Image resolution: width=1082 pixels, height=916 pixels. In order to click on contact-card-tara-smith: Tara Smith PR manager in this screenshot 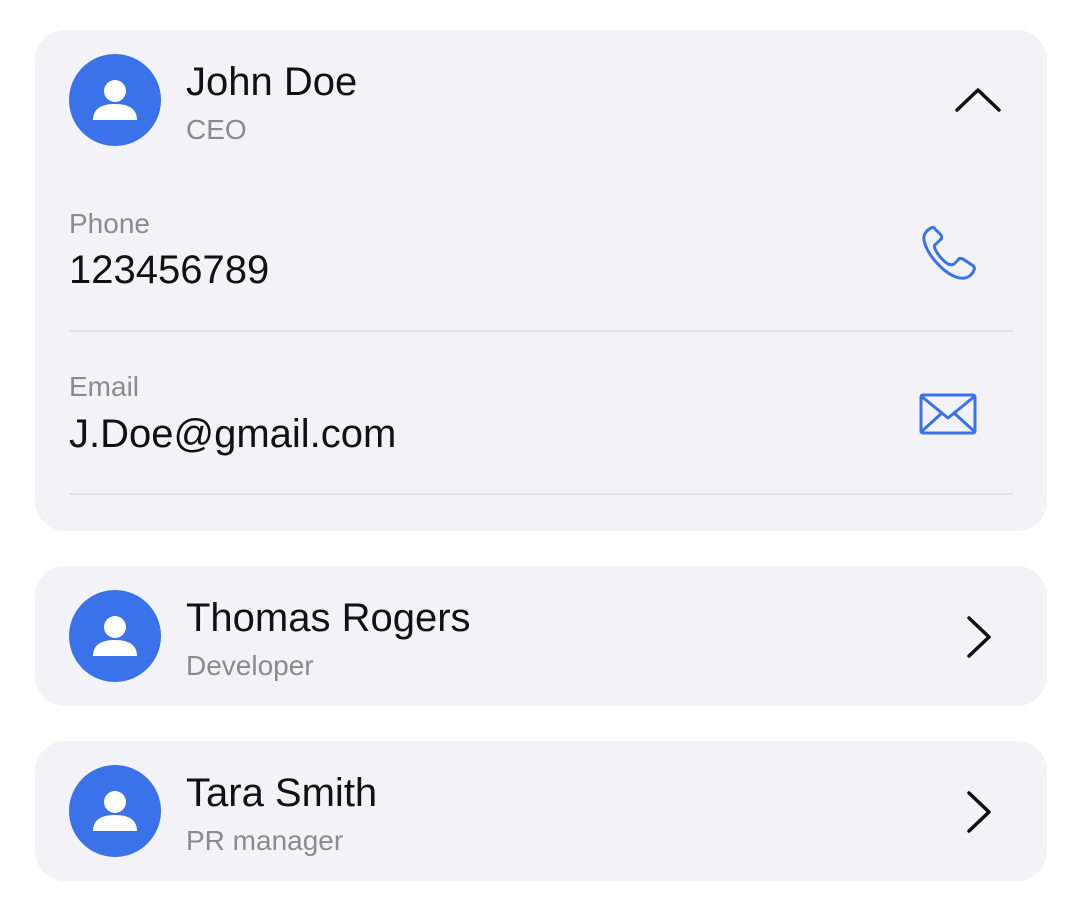, I will do `click(541, 811)`.